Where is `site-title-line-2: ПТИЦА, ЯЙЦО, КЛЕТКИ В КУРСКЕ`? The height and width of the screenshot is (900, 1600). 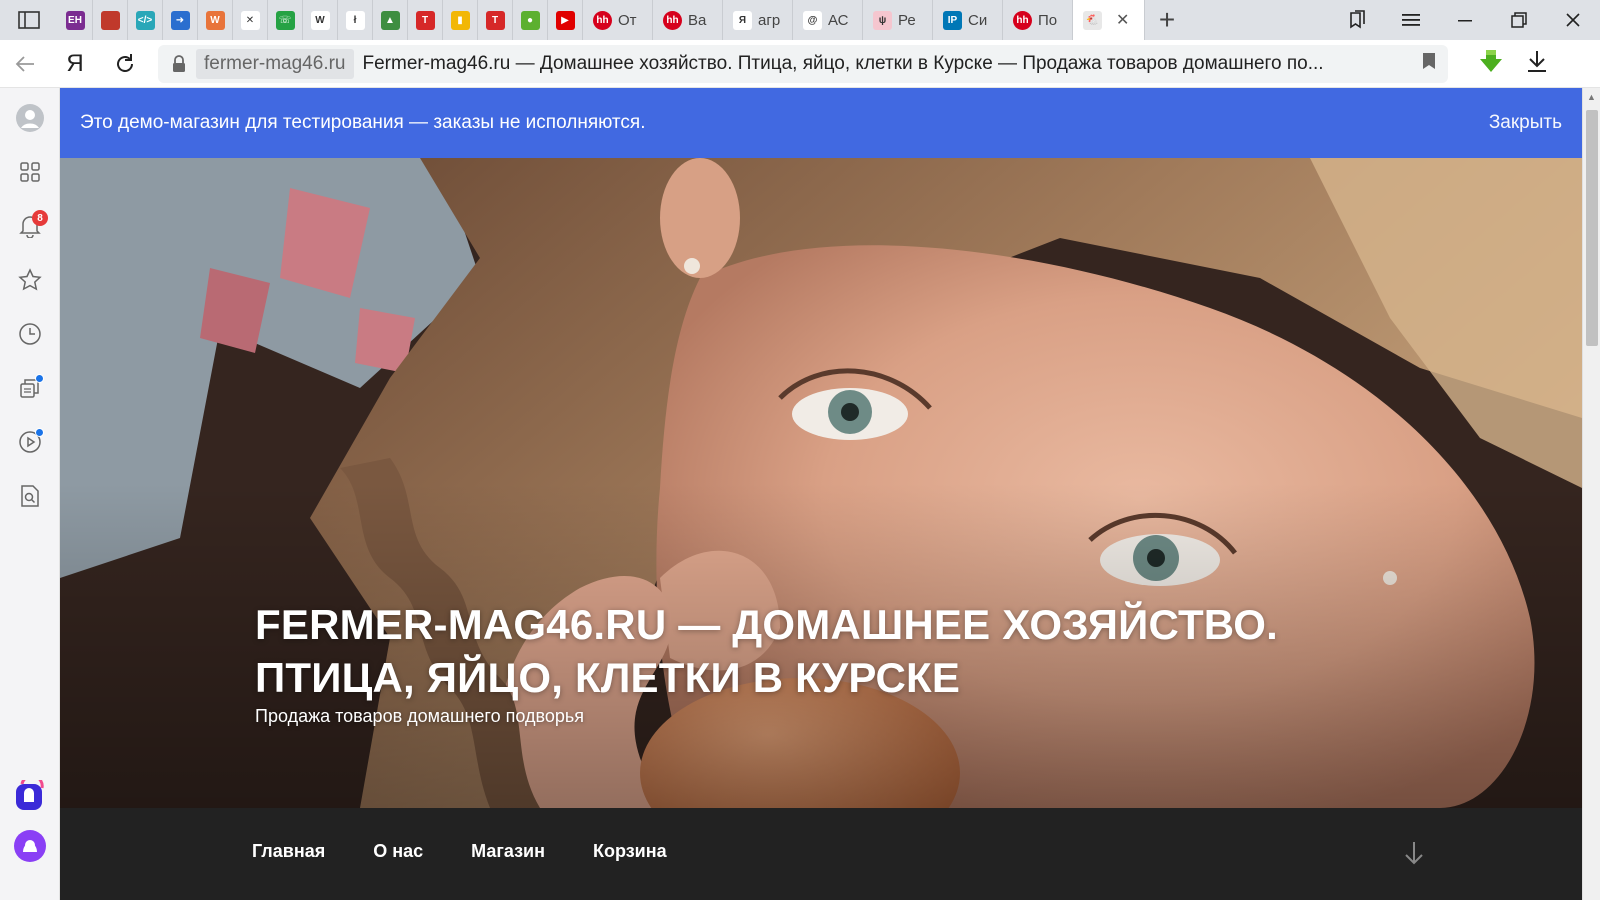
site-title-line-2: ПТИЦА, ЯЙЦО, КЛЕТКИ В КУРСКЕ is located at coordinates (855, 677).